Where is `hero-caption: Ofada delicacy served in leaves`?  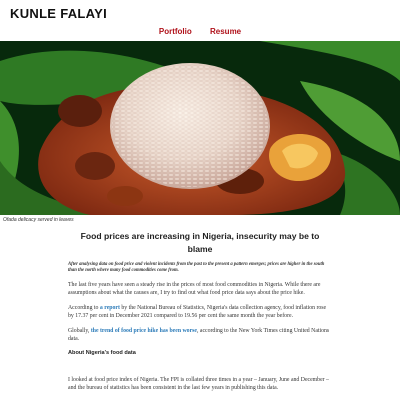 hero-caption: Ofada delicacy served in leaves is located at coordinates (38, 220).